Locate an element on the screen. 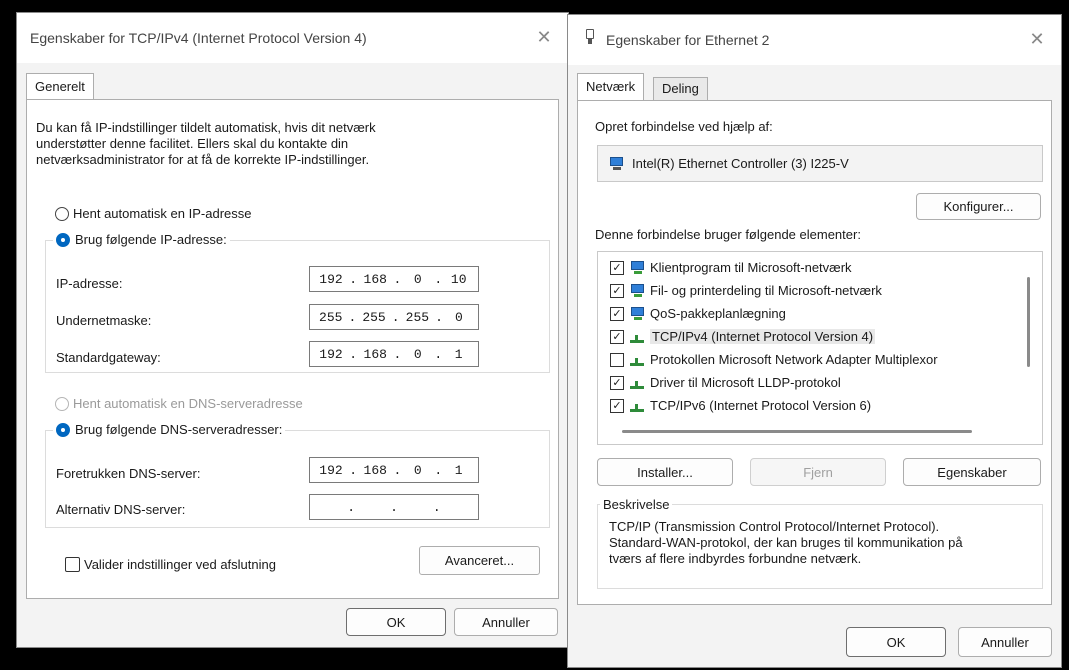 The image size is (1069, 670). list-item: ✓ Driver til Microsoft LLDP-protokol is located at coordinates (725, 382).